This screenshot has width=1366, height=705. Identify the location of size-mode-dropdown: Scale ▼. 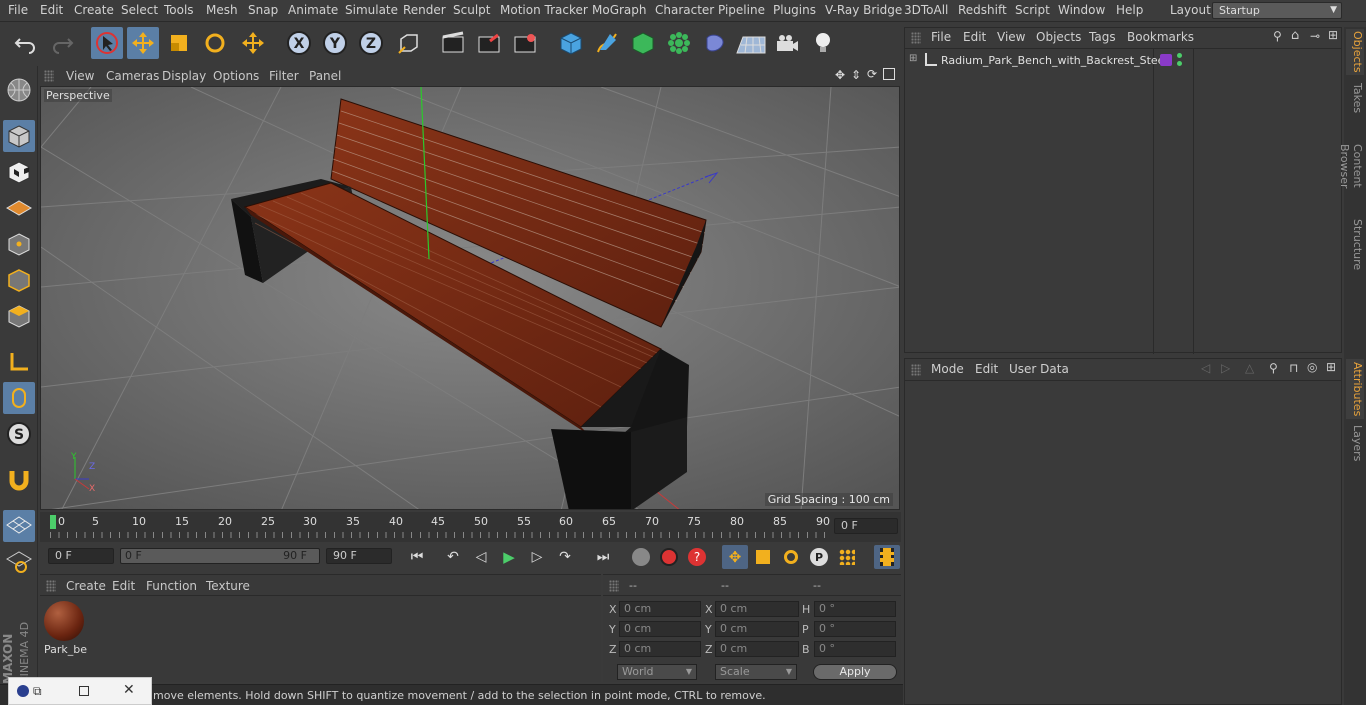
(756, 672).